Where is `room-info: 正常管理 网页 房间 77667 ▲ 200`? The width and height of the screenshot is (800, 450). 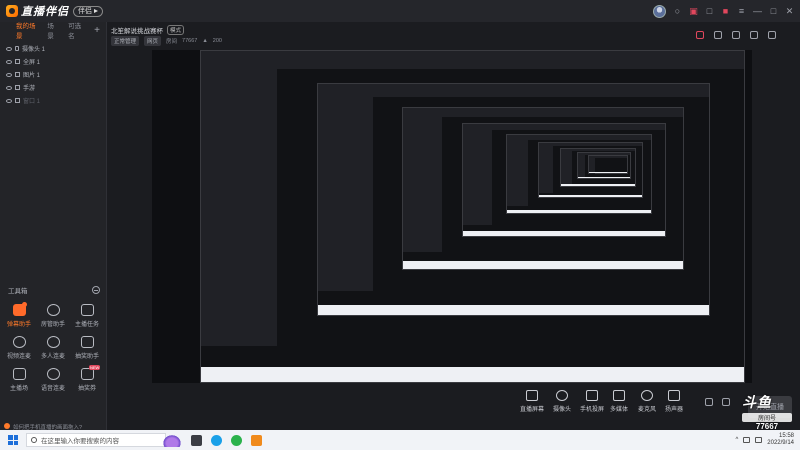
room-info: 正常管理 网页 房间 77667 ▲ 200 is located at coordinates (166, 41).